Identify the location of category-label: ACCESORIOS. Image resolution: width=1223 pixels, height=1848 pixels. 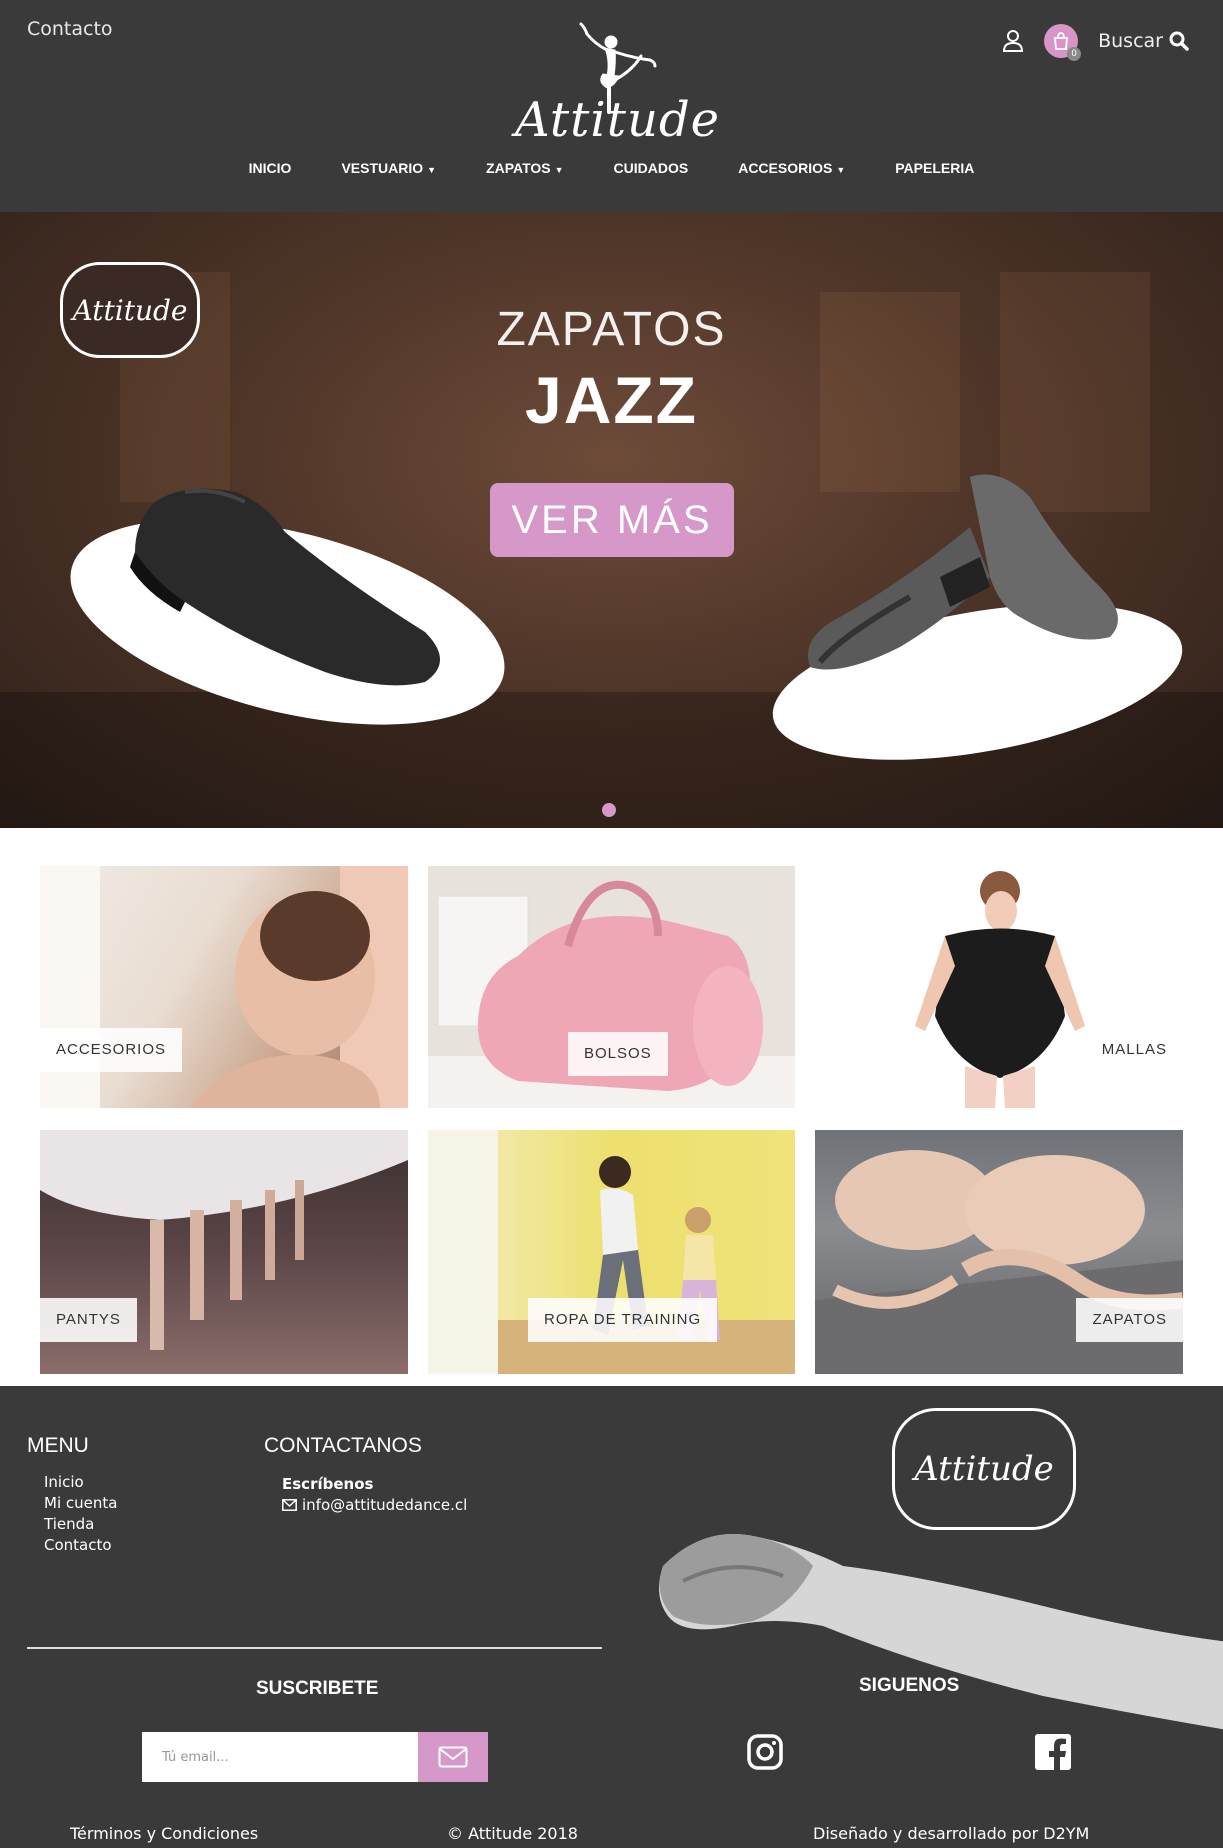
(111, 1050).